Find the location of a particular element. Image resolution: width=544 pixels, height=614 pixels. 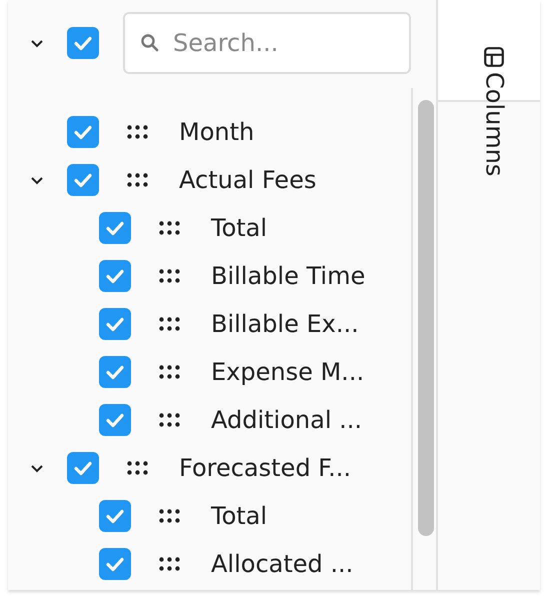

columns-tab: Columns is located at coordinates (494, 111).